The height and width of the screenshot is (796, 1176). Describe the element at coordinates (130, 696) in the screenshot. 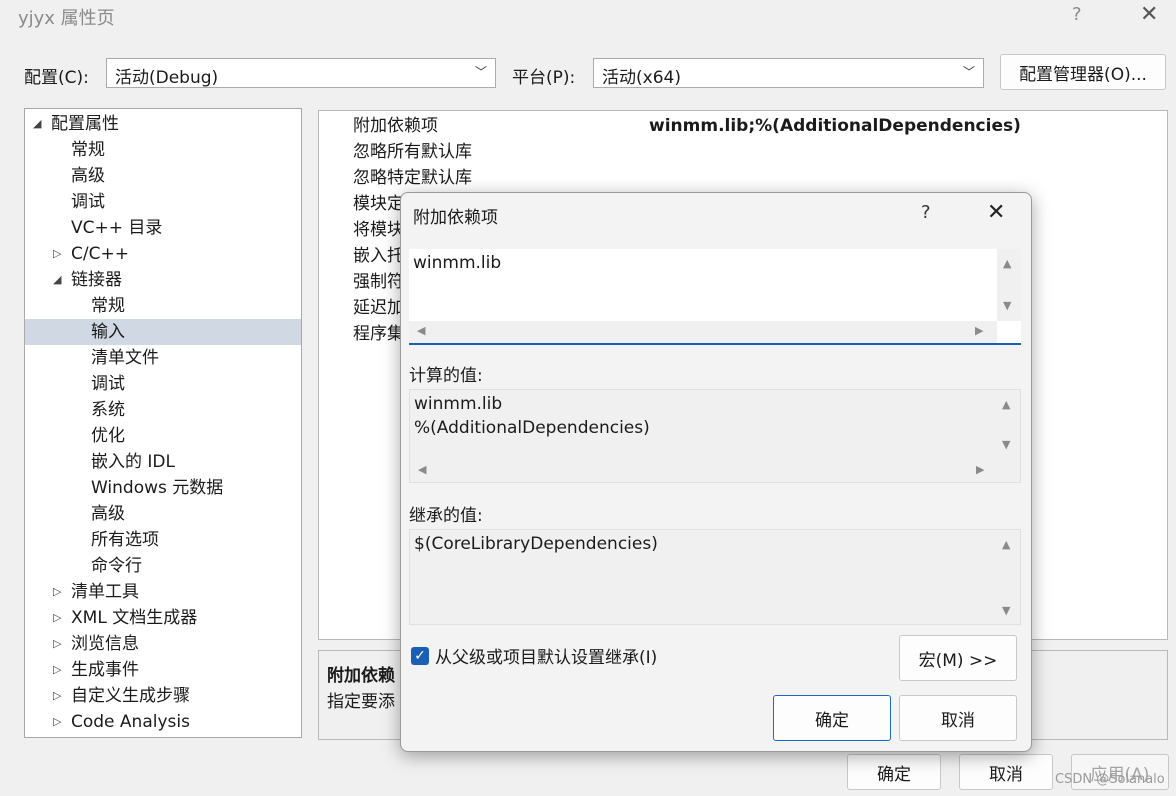

I see `tree-item-label: 自定义生成步骤` at that location.